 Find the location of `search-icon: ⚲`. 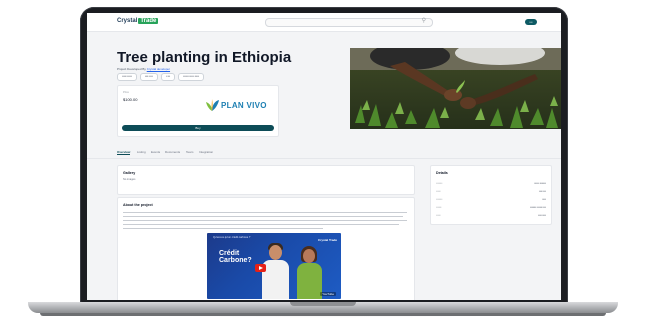

search-icon: ⚲ is located at coordinates (424, 20).